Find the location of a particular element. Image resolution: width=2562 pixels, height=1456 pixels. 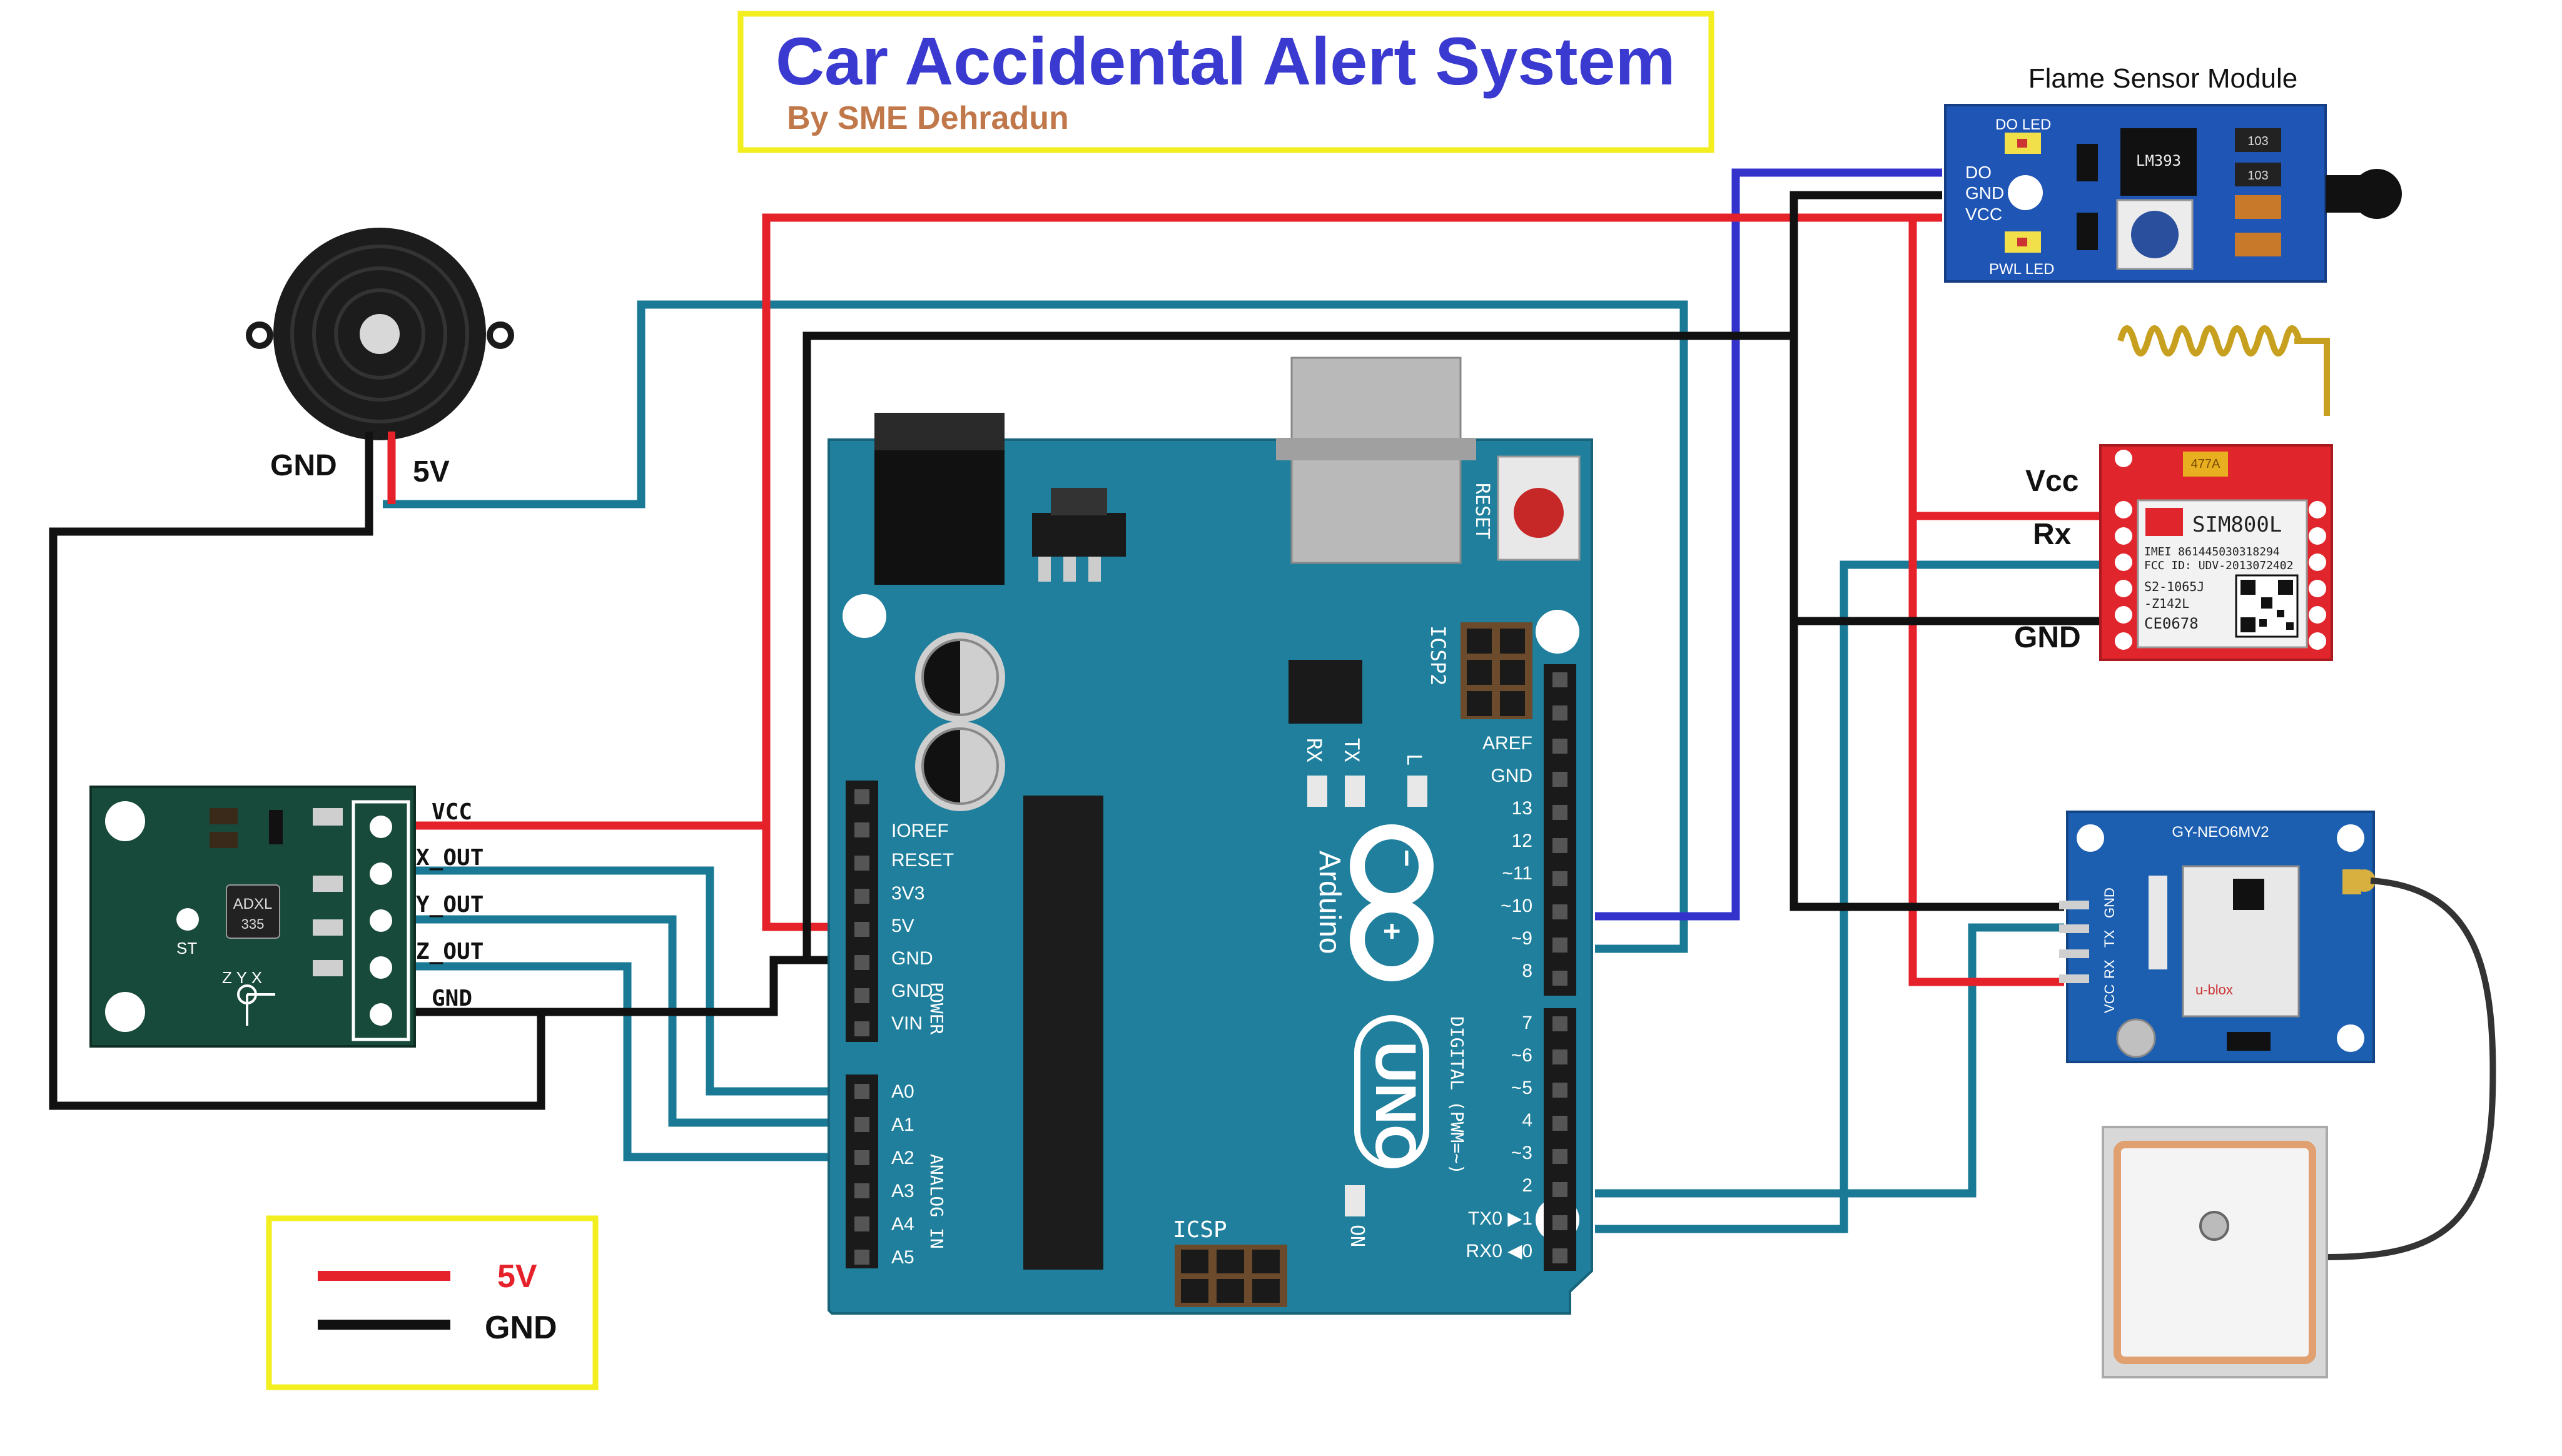

buzzer-gnd-label: GND is located at coordinates (303, 465).